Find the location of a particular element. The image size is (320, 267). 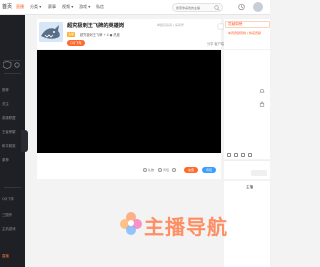

watermark-text: 主播导航 is located at coordinates (186, 227).